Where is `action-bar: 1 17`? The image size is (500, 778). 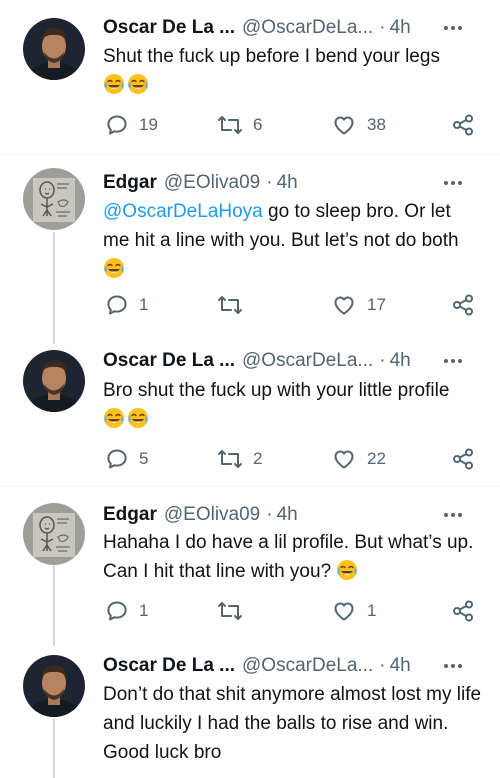
action-bar: 1 17 is located at coordinates (293, 305).